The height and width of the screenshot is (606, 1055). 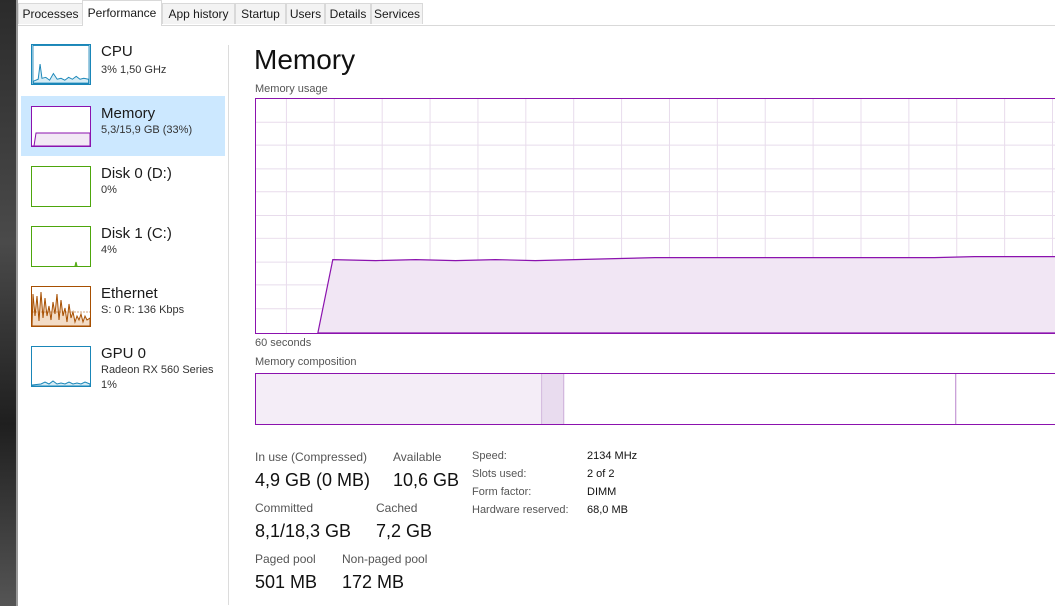 I want to click on tab-users: Users, so click(x=305, y=13).